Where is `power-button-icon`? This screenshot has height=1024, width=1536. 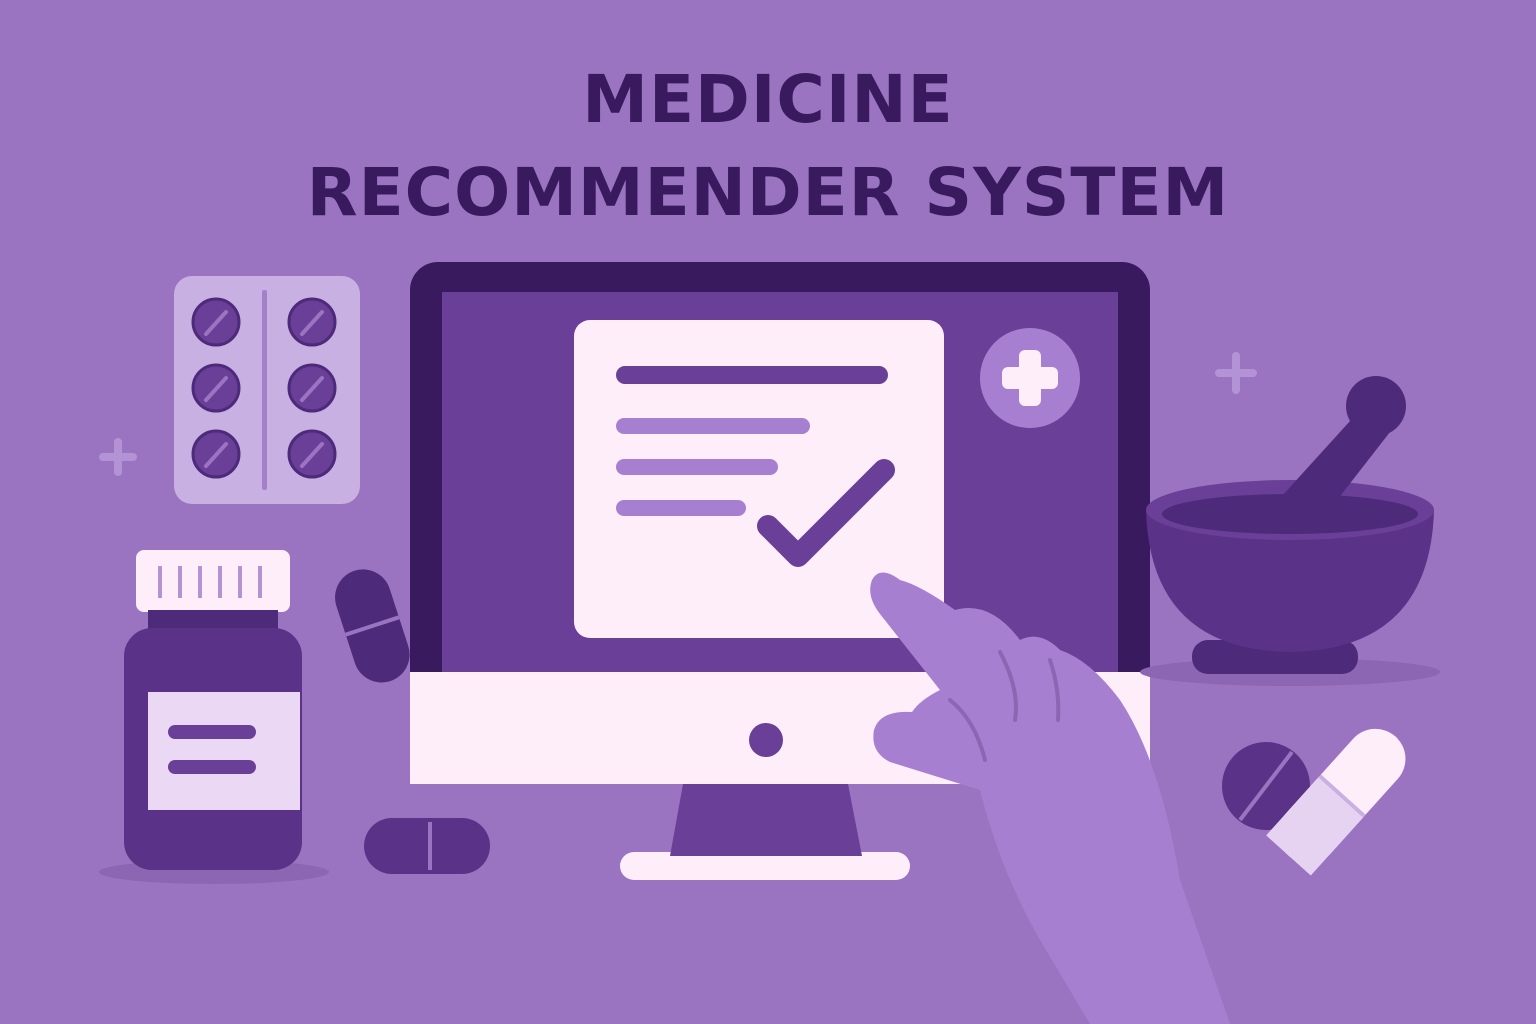
power-button-icon is located at coordinates (766, 740).